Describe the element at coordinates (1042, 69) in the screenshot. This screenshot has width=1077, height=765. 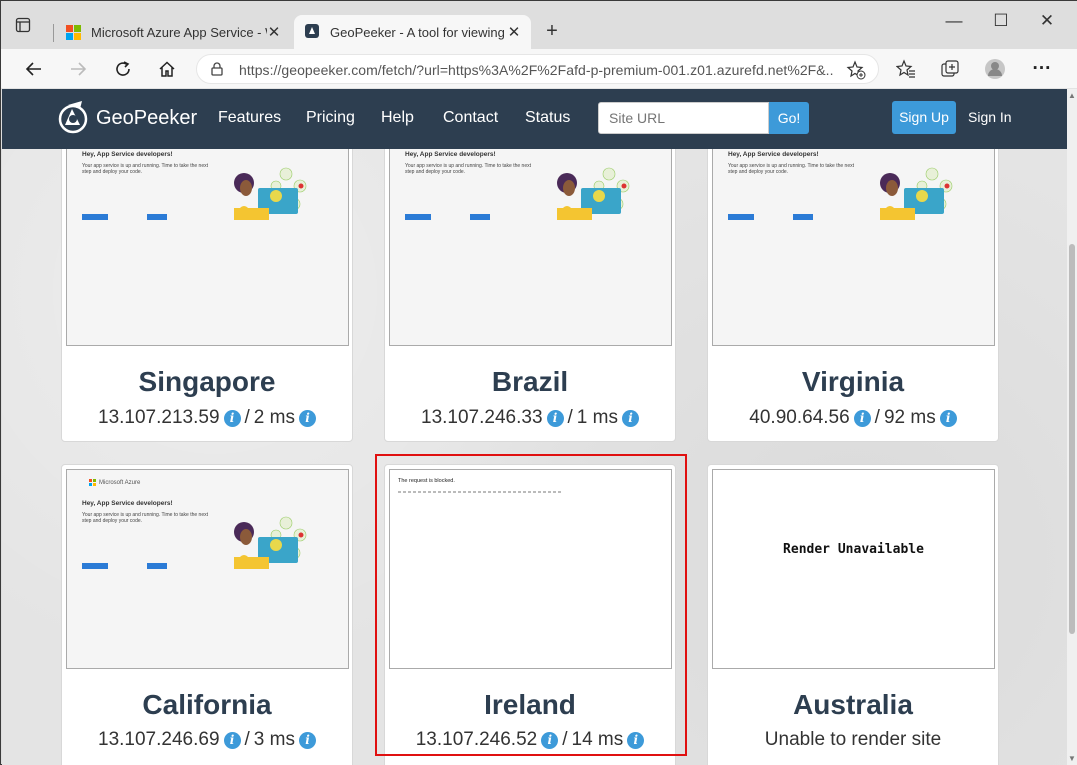
I see `more-menu-icon: ···` at that location.